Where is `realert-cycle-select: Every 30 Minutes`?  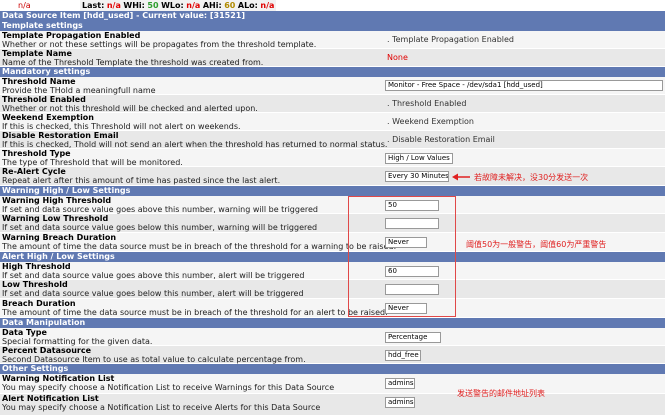
realert-cycle-select: Every 30 Minutes is located at coordinates (417, 176).